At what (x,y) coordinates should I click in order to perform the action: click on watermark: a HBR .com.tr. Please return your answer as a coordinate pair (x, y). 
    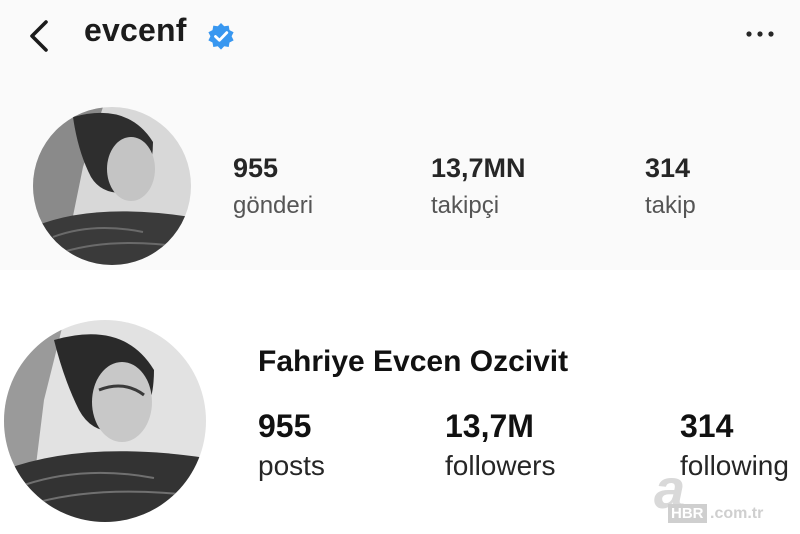
    Looking at the image, I should click on (720, 491).